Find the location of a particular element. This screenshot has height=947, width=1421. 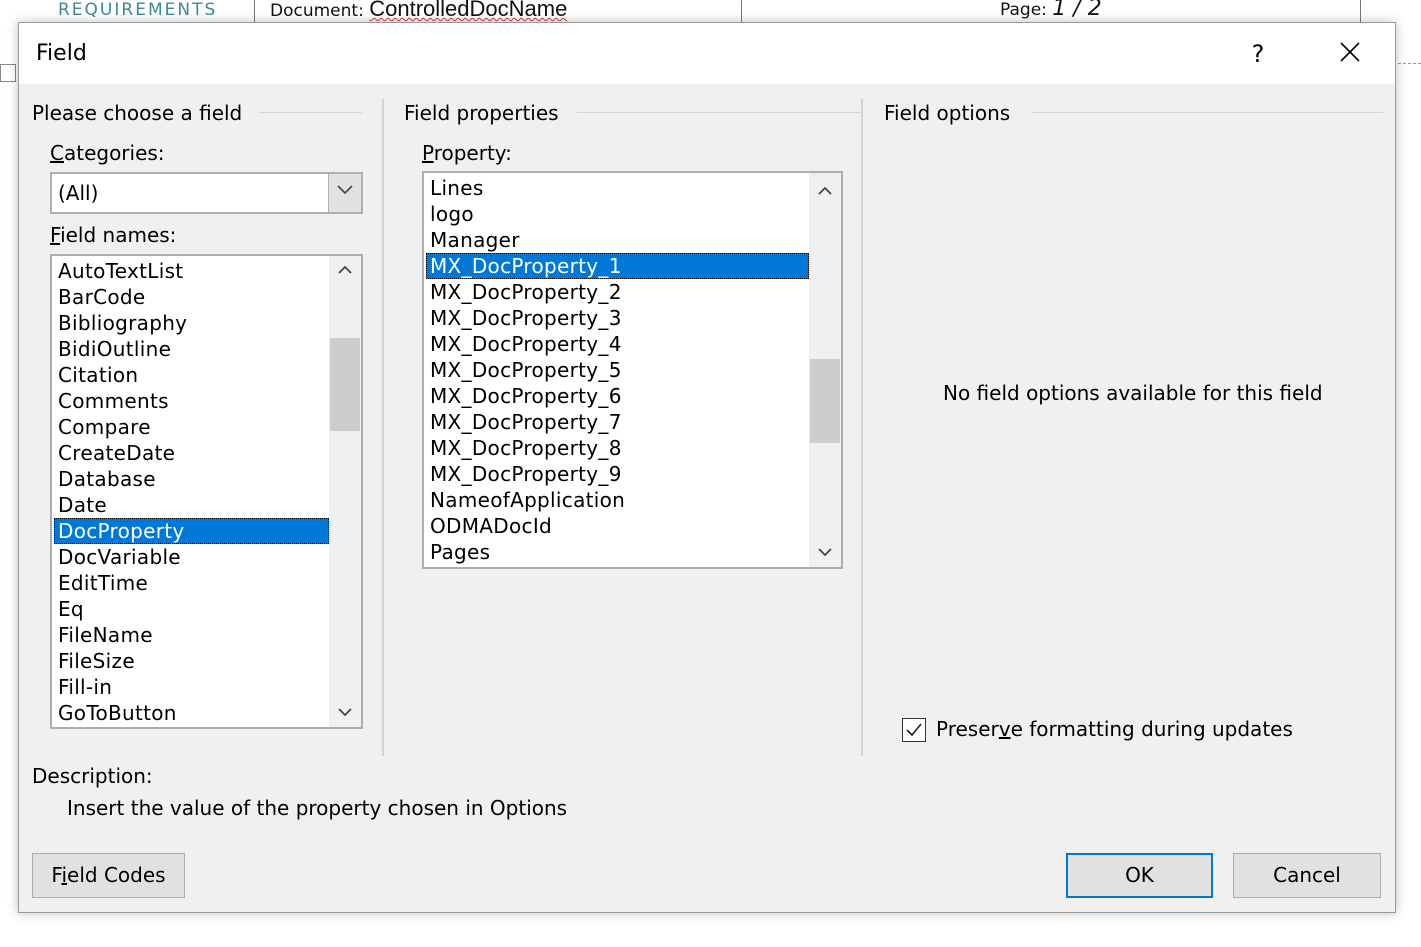

ok-button: OK is located at coordinates (1139, 875).